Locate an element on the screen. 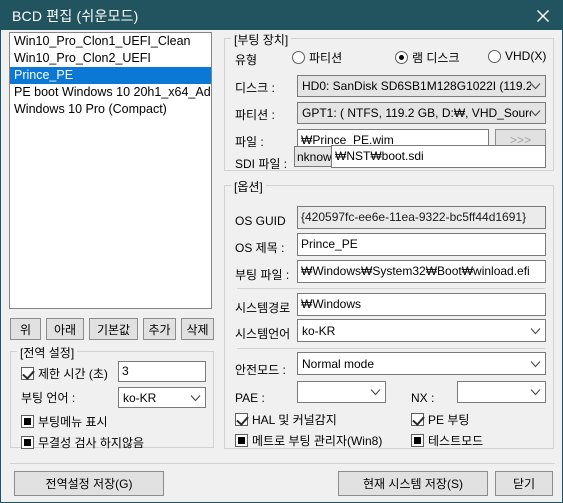  type-ramdisk-label: 램 디스크 is located at coordinates (436, 58).